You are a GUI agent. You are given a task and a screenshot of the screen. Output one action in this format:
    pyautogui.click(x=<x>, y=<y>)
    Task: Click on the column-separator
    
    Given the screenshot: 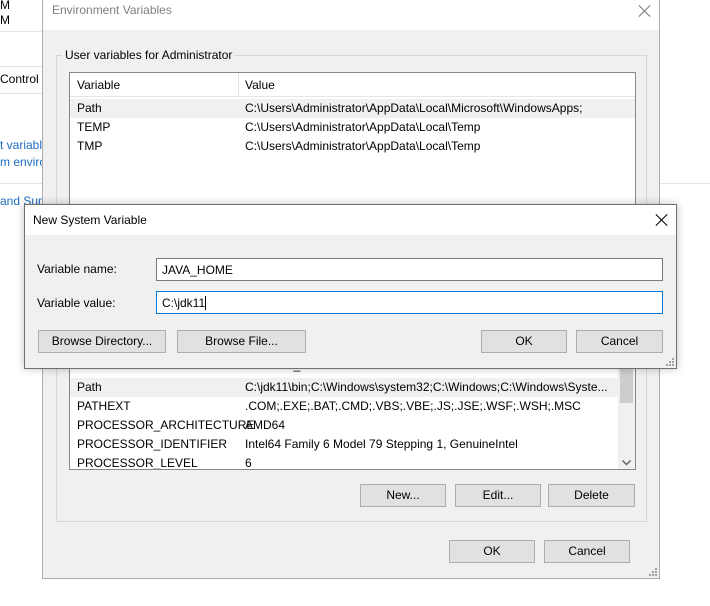 What is the action you would take?
    pyautogui.click(x=238, y=85)
    